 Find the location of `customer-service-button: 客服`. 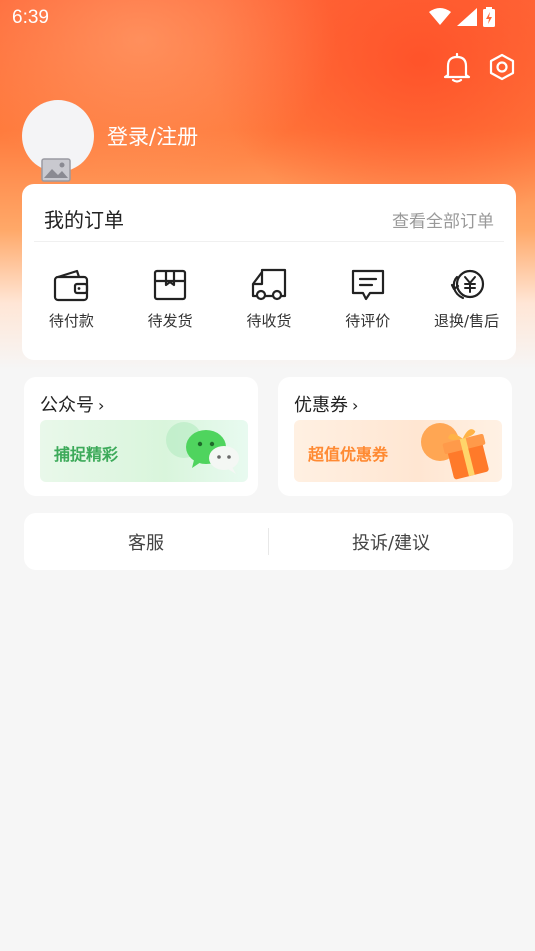

customer-service-button: 客服 is located at coordinates (146, 541).